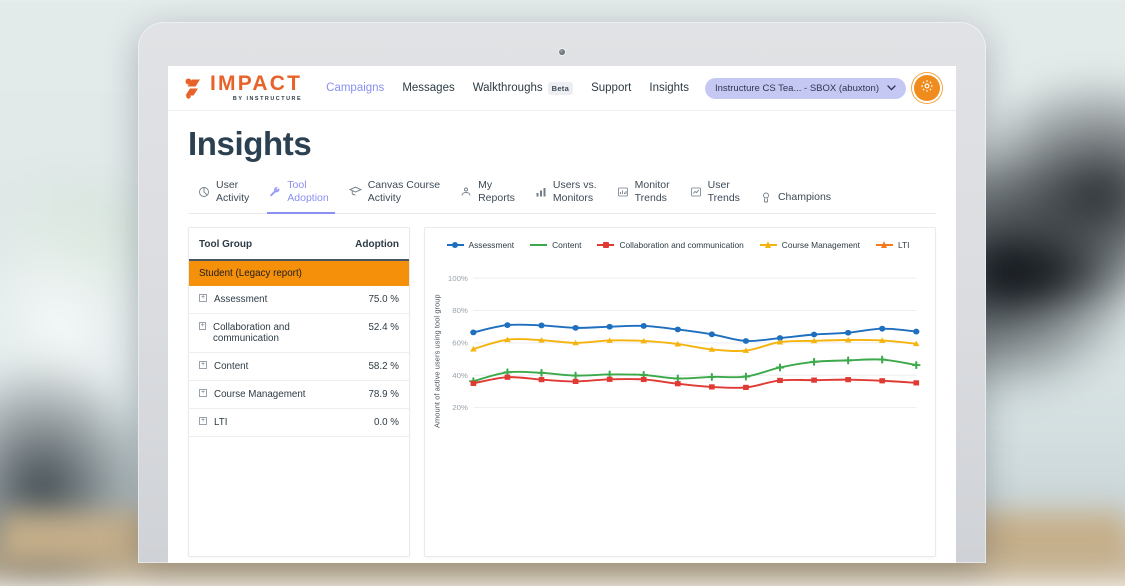 This screenshot has width=1125, height=586. I want to click on legend-label-content: Content, so click(566, 245).